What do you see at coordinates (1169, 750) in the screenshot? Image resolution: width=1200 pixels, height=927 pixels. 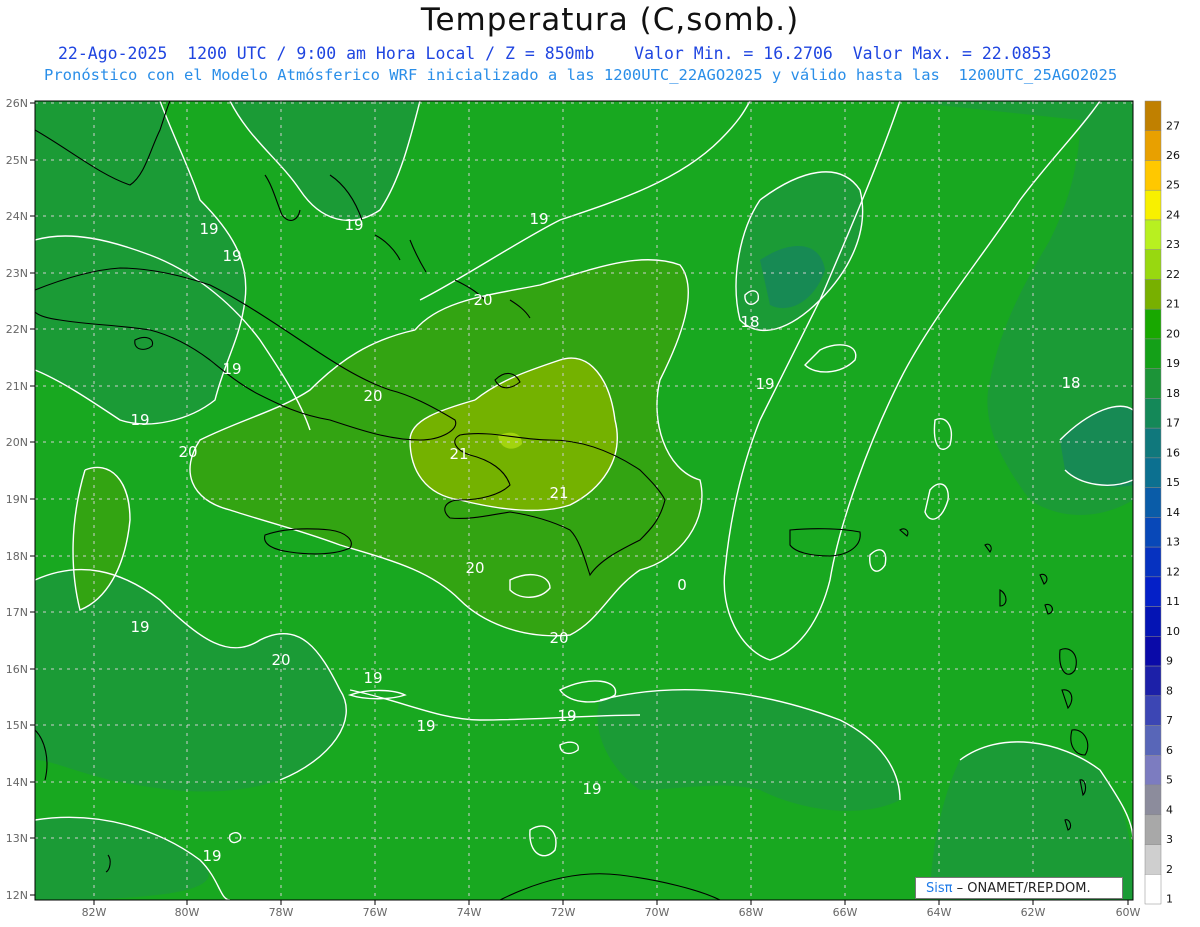 I see `colorbar-label: 6` at bounding box center [1169, 750].